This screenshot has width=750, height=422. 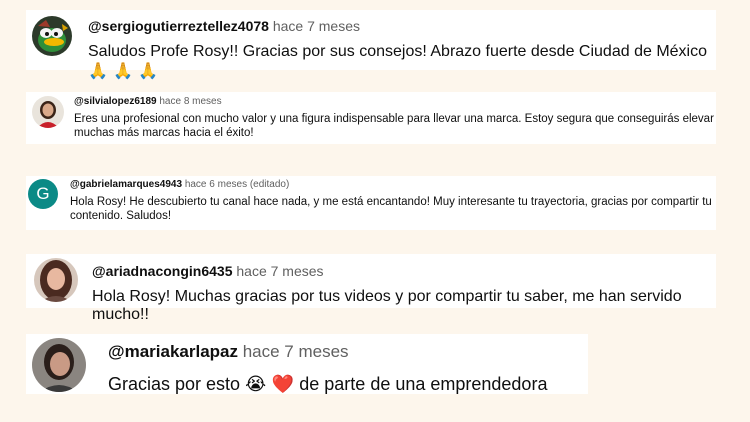 What do you see at coordinates (126, 184) in the screenshot?
I see `comment-author: @gabrielamarques4943` at bounding box center [126, 184].